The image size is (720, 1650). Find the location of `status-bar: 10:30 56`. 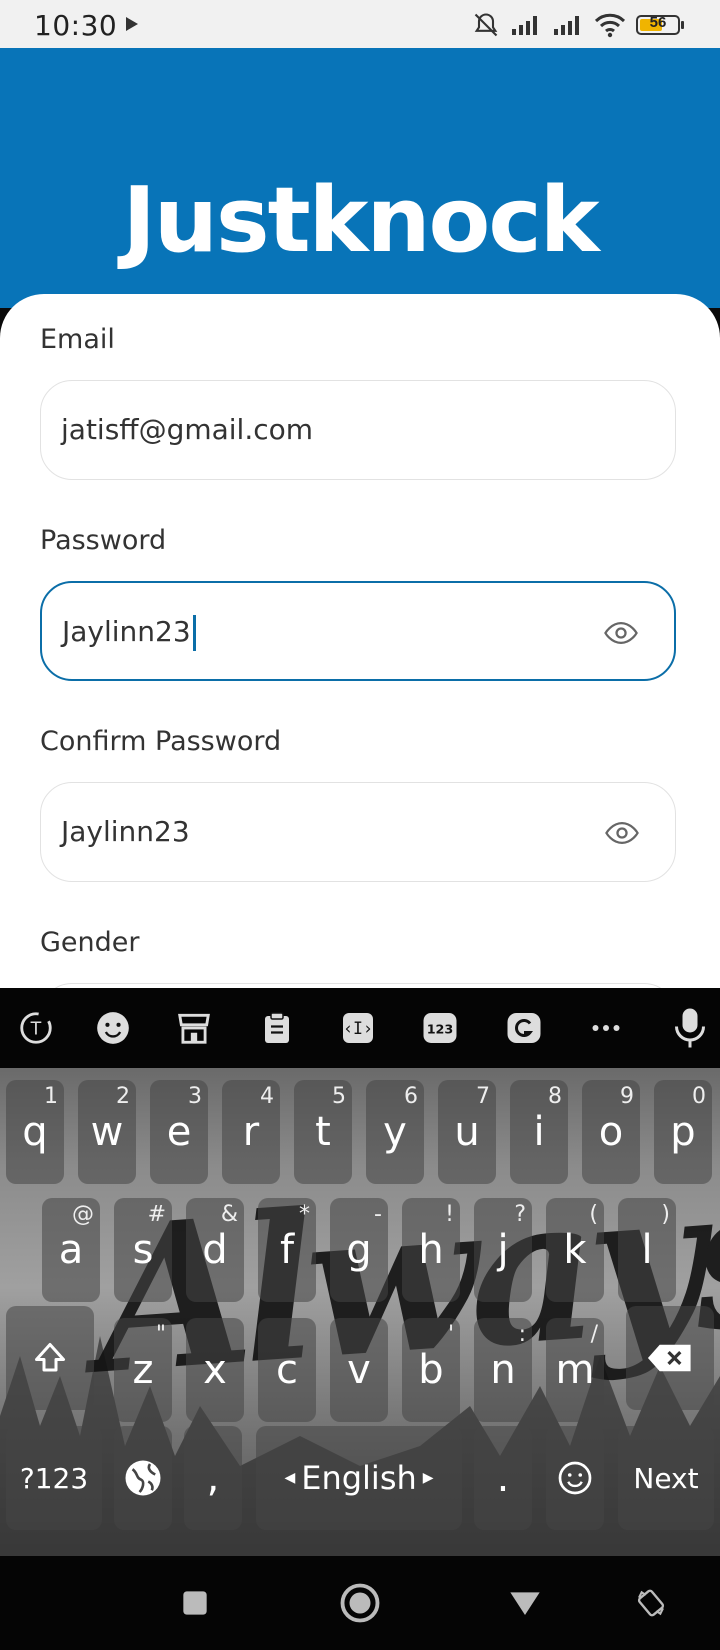

status-bar: 10:30 56 is located at coordinates (360, 24).